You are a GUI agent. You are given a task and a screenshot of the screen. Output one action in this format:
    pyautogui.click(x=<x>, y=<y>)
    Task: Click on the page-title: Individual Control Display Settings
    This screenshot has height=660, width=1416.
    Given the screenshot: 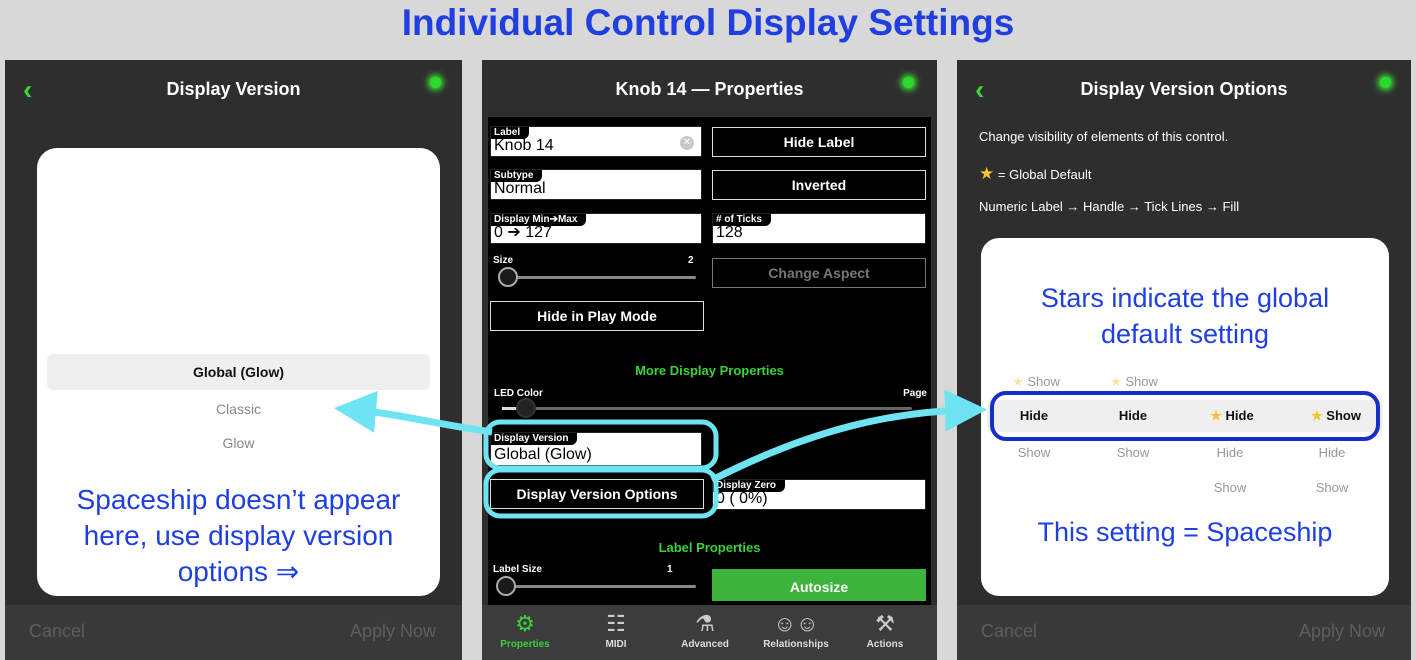 What is the action you would take?
    pyautogui.click(x=708, y=22)
    